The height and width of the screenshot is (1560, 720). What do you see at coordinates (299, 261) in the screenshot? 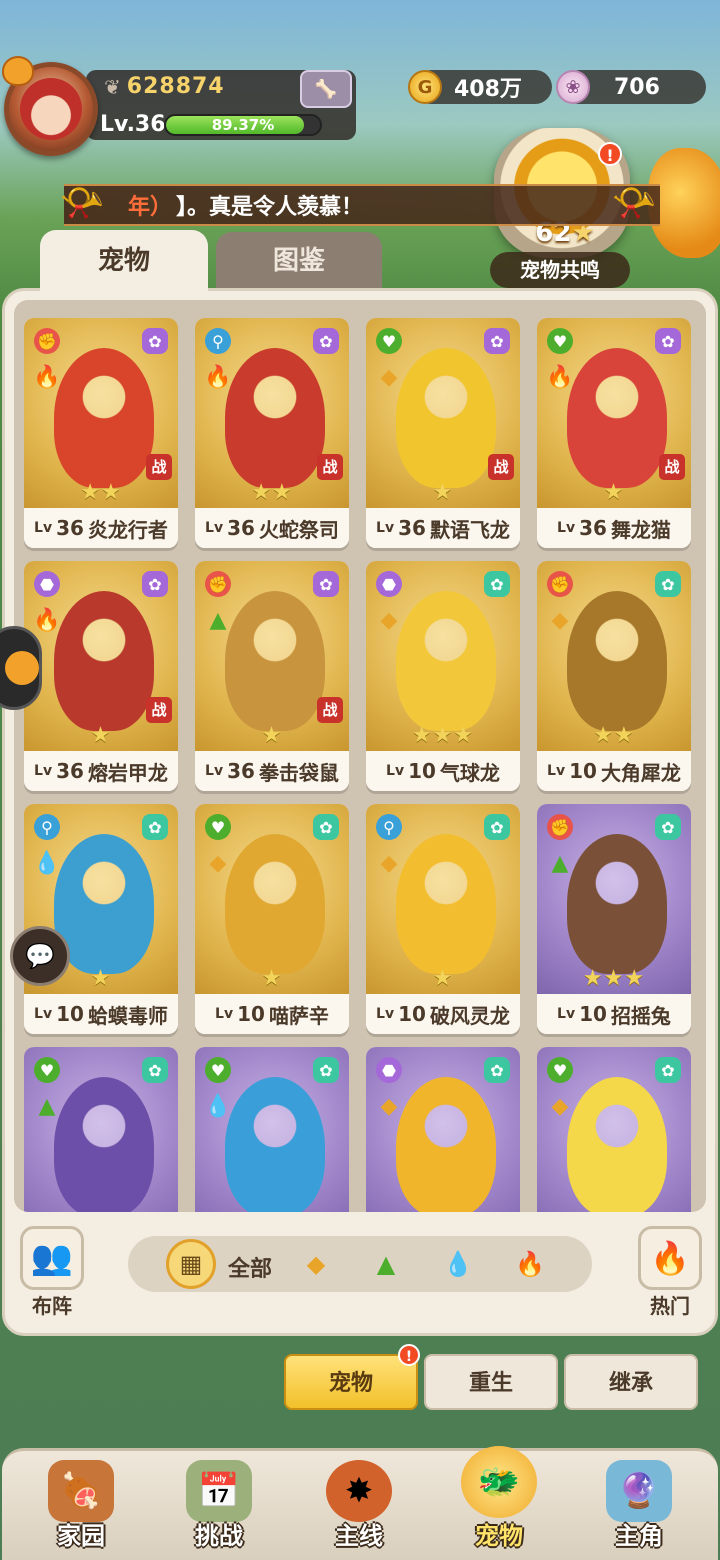
I see `tab-codex: 图鉴` at bounding box center [299, 261].